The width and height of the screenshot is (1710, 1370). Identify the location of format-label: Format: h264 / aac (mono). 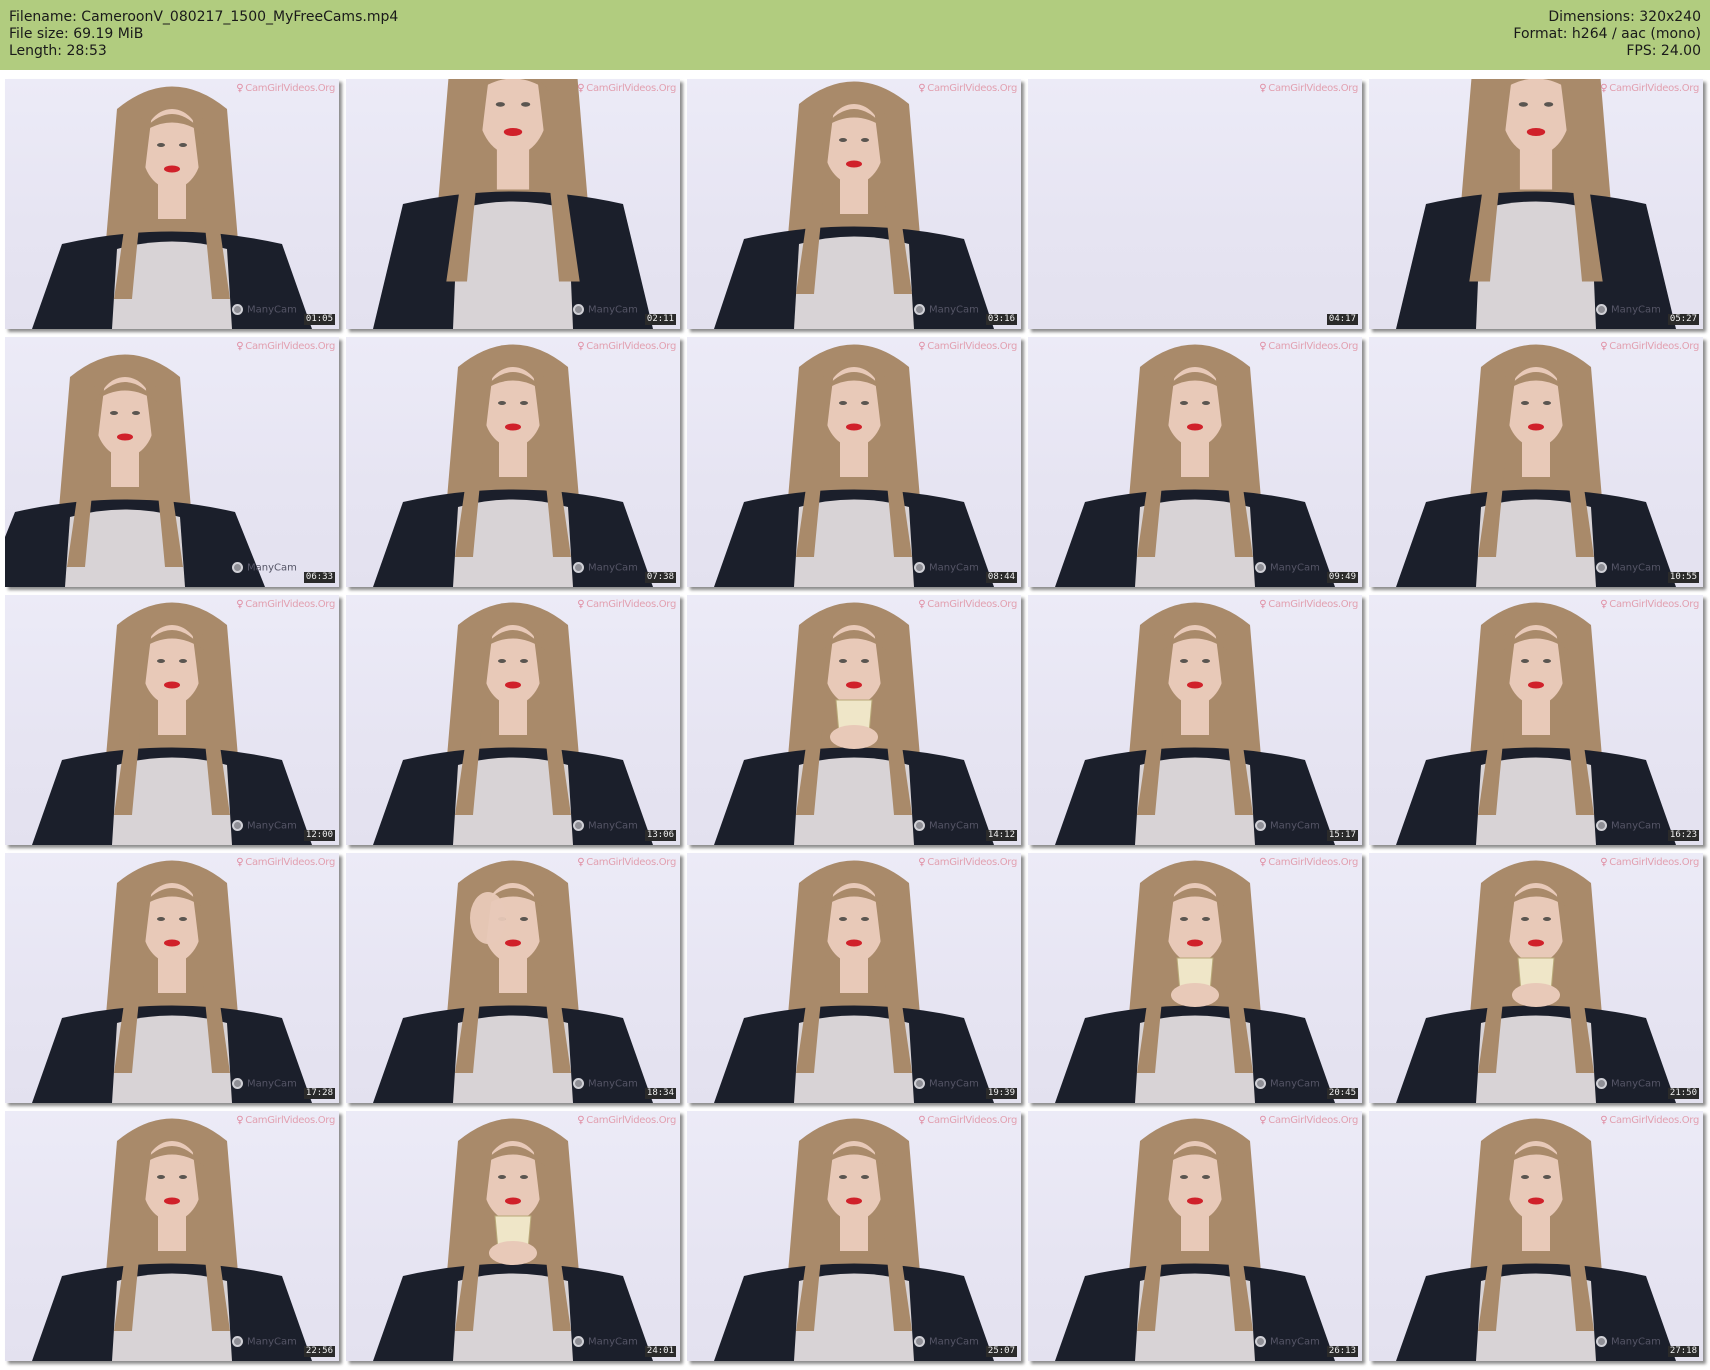
(1607, 34).